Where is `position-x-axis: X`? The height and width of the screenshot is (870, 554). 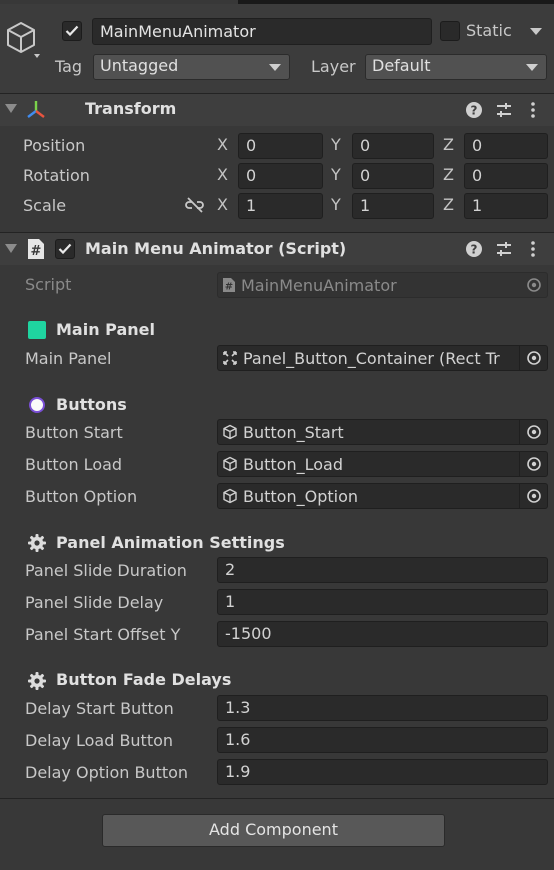
position-x-axis: X is located at coordinates (222, 144).